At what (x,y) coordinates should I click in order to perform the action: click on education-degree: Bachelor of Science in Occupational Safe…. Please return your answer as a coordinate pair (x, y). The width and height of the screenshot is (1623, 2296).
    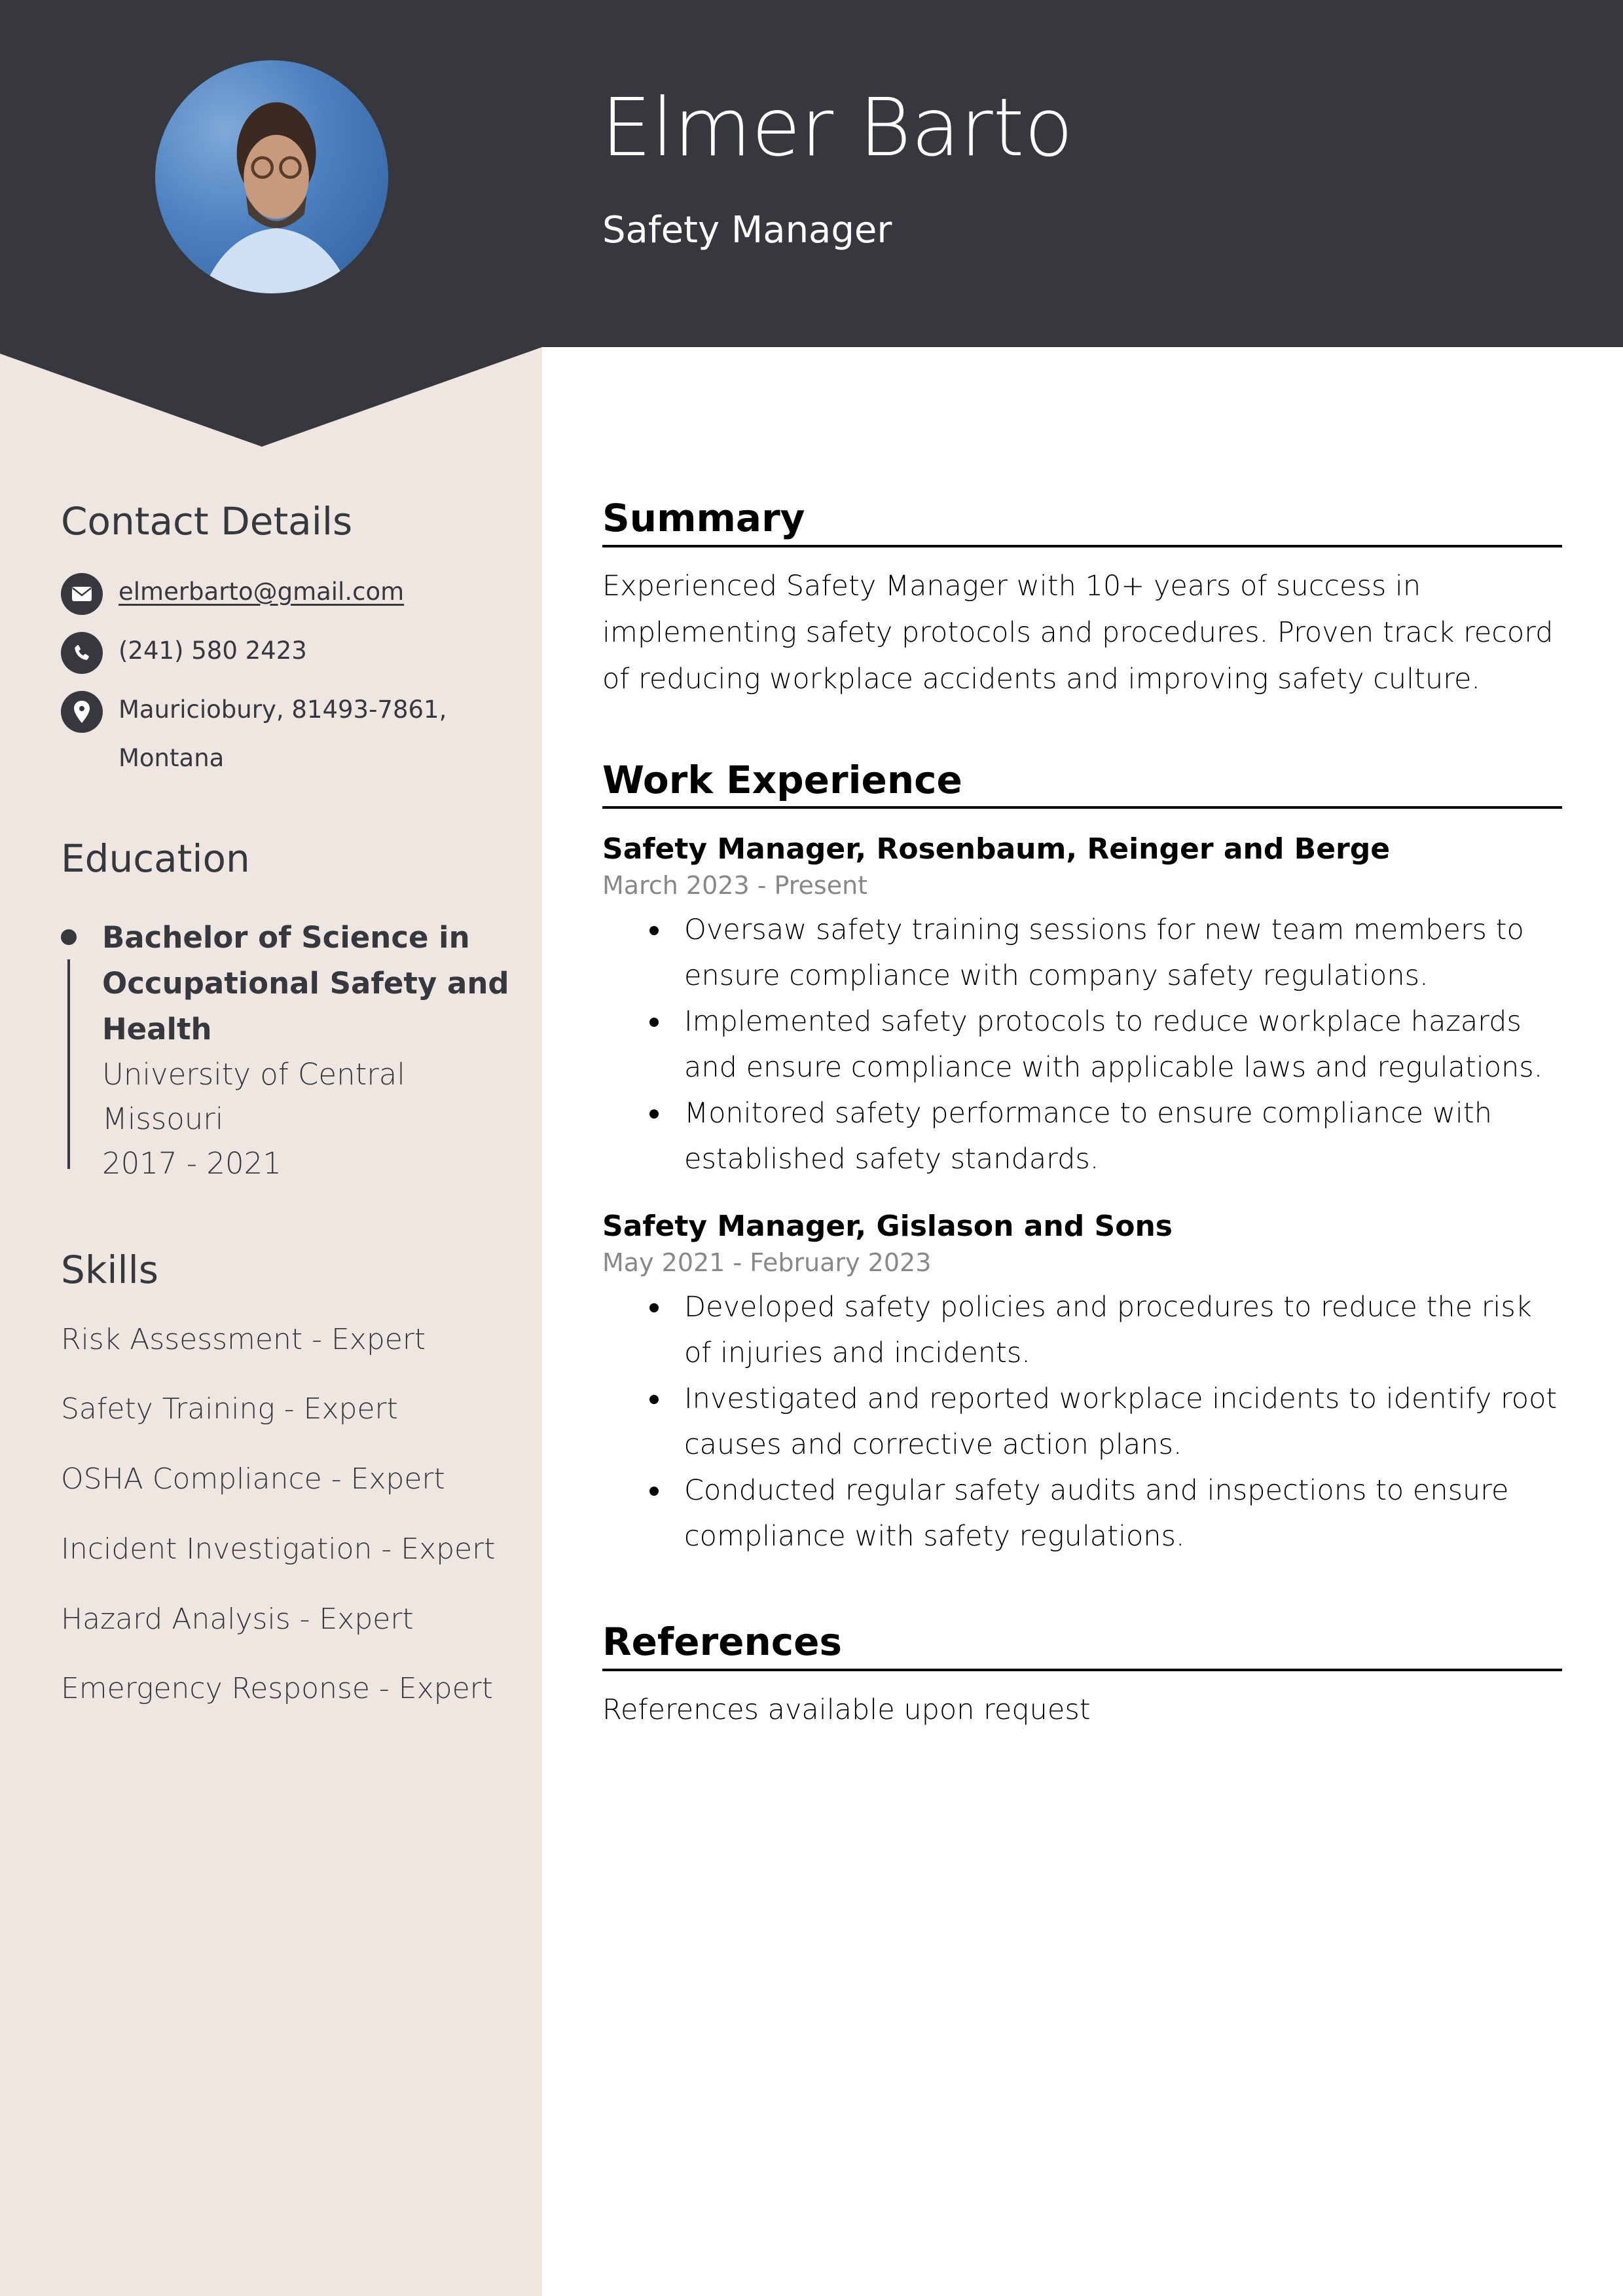
    Looking at the image, I should click on (305, 983).